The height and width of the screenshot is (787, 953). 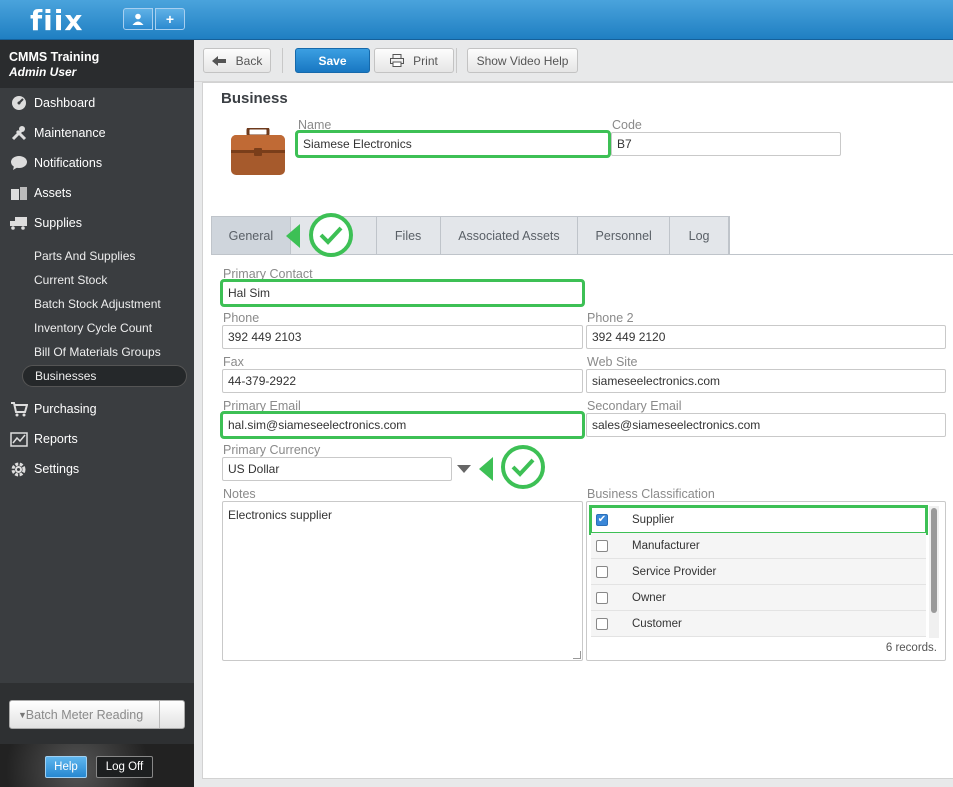 What do you see at coordinates (18, 469) in the screenshot?
I see `gear-icon` at bounding box center [18, 469].